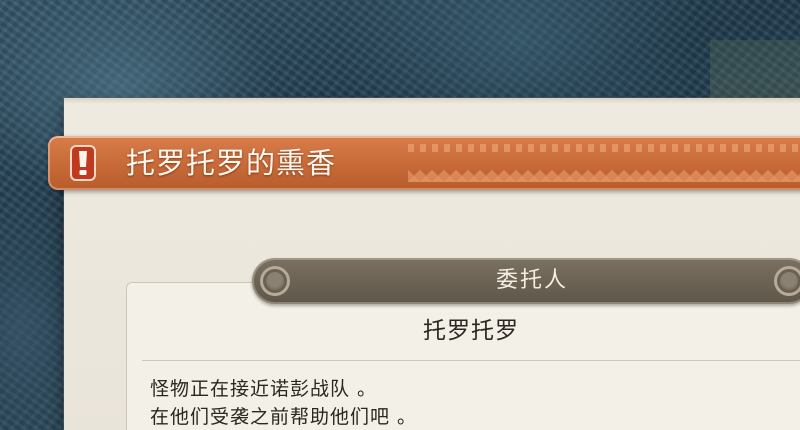 The width and height of the screenshot is (800, 430). What do you see at coordinates (231, 163) in the screenshot?
I see `quest-title: 托罗托罗的熏香` at bounding box center [231, 163].